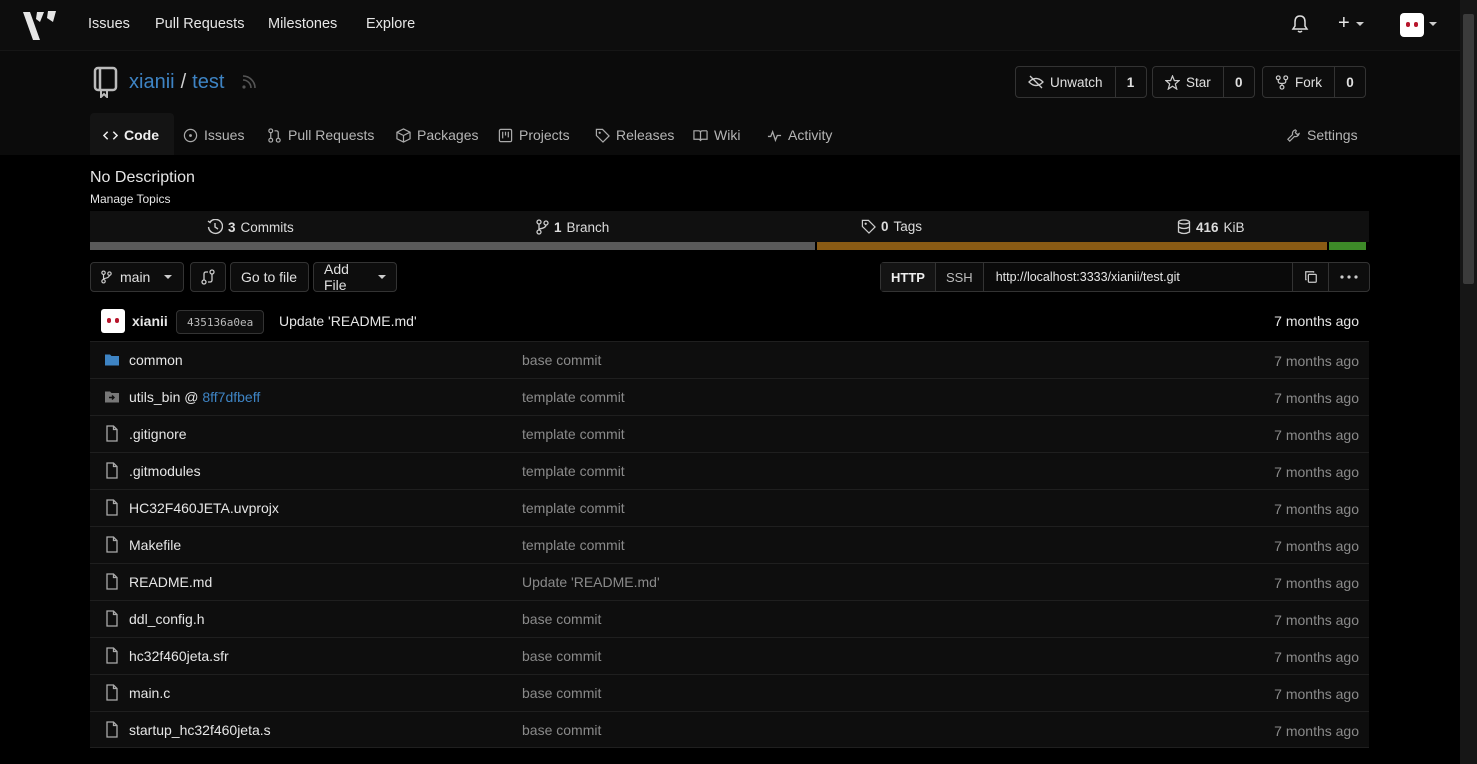 Image resolution: width=1477 pixels, height=764 pixels. I want to click on kebab-horizontal-icon, so click(1349, 277).